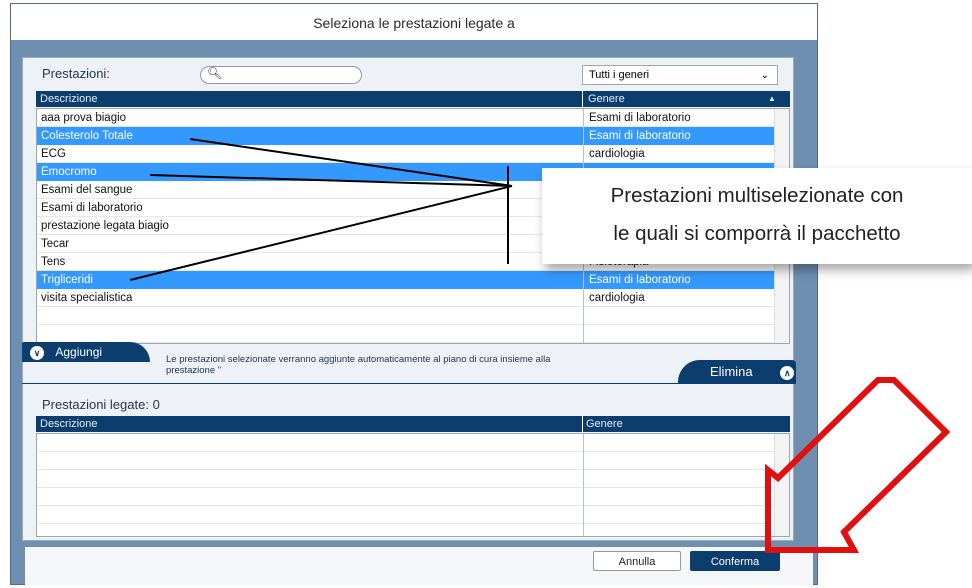 The image size is (972, 588). What do you see at coordinates (757, 233) in the screenshot?
I see `callout-line-2: le quali si comporrà il pacchetto` at bounding box center [757, 233].